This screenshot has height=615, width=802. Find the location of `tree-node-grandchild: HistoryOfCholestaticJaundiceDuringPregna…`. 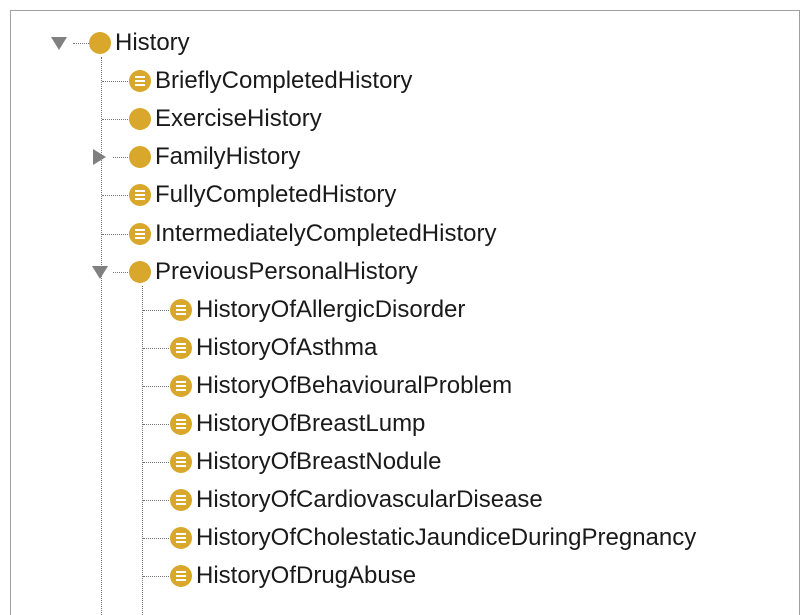

tree-node-grandchild: HistoryOfCholestaticJaundiceDuringPregna… is located at coordinates (433, 538).